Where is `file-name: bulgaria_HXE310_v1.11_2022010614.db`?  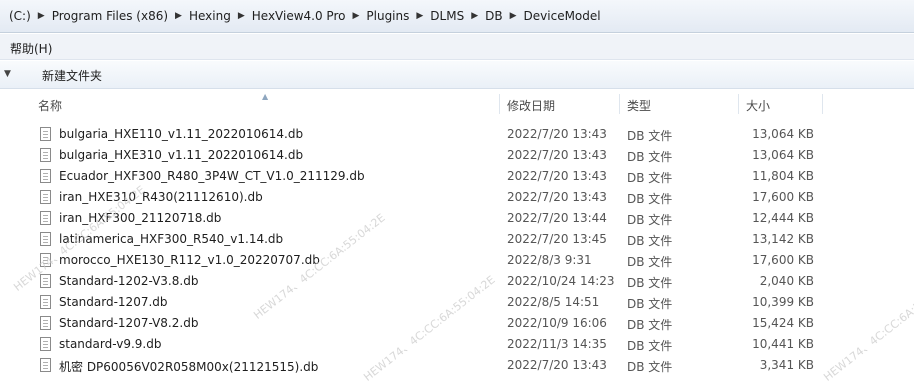 file-name: bulgaria_HXE310_v1.11_2022010614.db is located at coordinates (181, 155).